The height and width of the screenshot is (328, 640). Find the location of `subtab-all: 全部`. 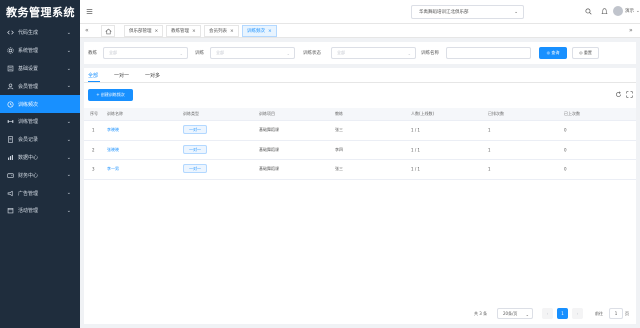

subtab-all: 全部 is located at coordinates (93, 75).